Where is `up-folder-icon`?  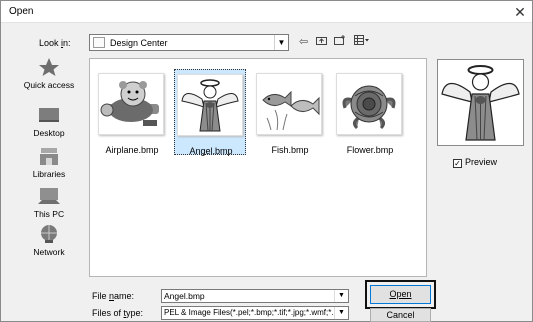 up-folder-icon is located at coordinates (321, 41).